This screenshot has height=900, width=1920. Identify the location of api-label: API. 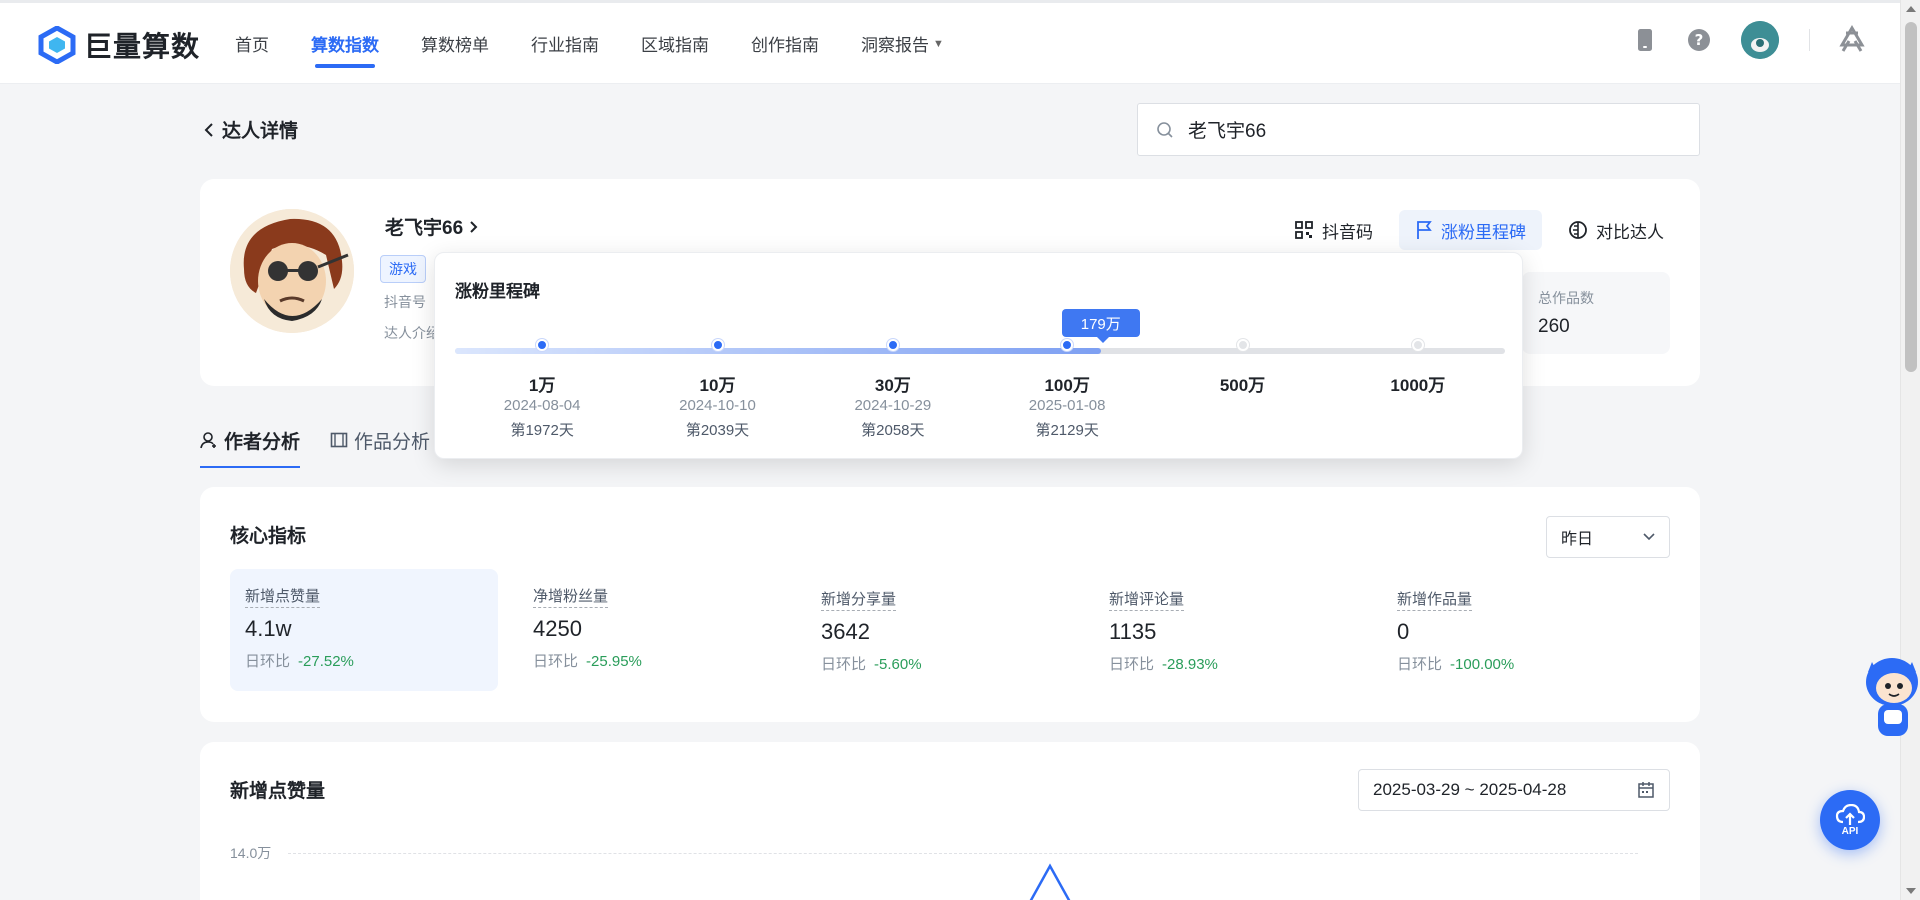
(1850, 831).